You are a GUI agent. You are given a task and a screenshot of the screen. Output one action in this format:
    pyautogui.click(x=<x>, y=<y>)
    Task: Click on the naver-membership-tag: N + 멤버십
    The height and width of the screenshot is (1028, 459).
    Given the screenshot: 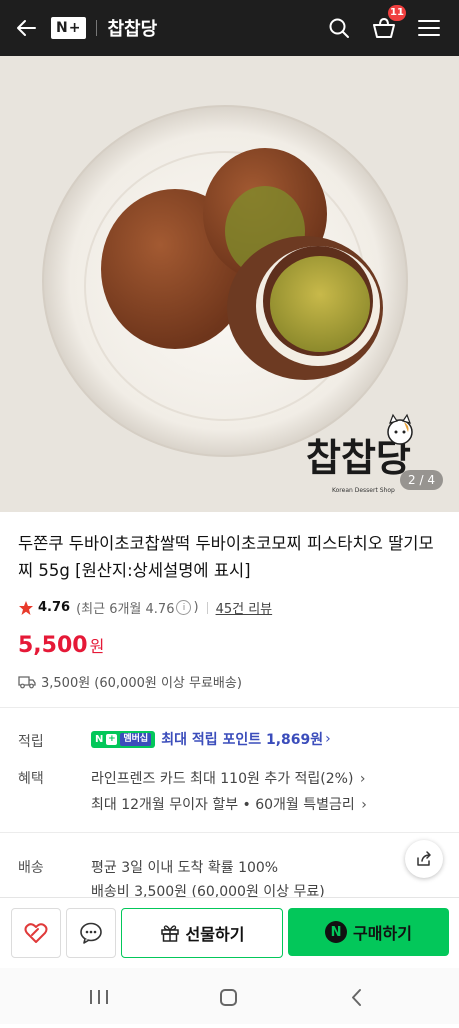 What is the action you would take?
    pyautogui.click(x=123, y=739)
    